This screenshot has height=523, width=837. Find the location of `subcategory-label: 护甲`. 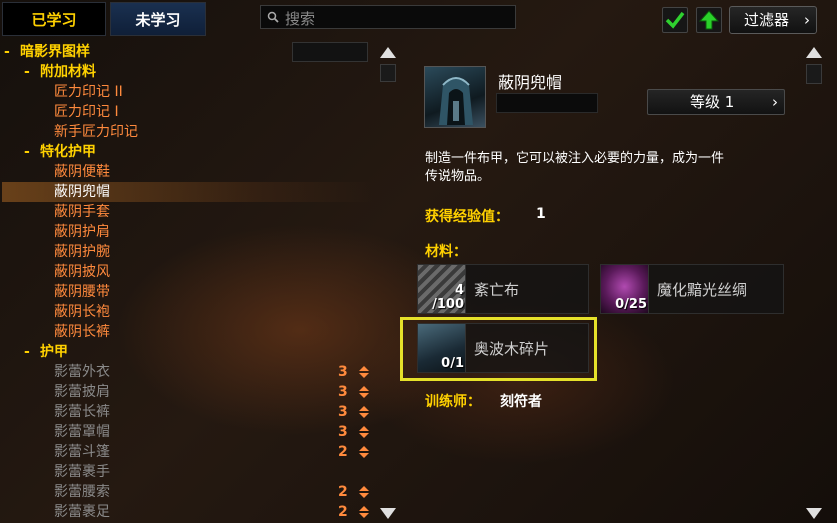

subcategory-label: 护甲 is located at coordinates (54, 352).